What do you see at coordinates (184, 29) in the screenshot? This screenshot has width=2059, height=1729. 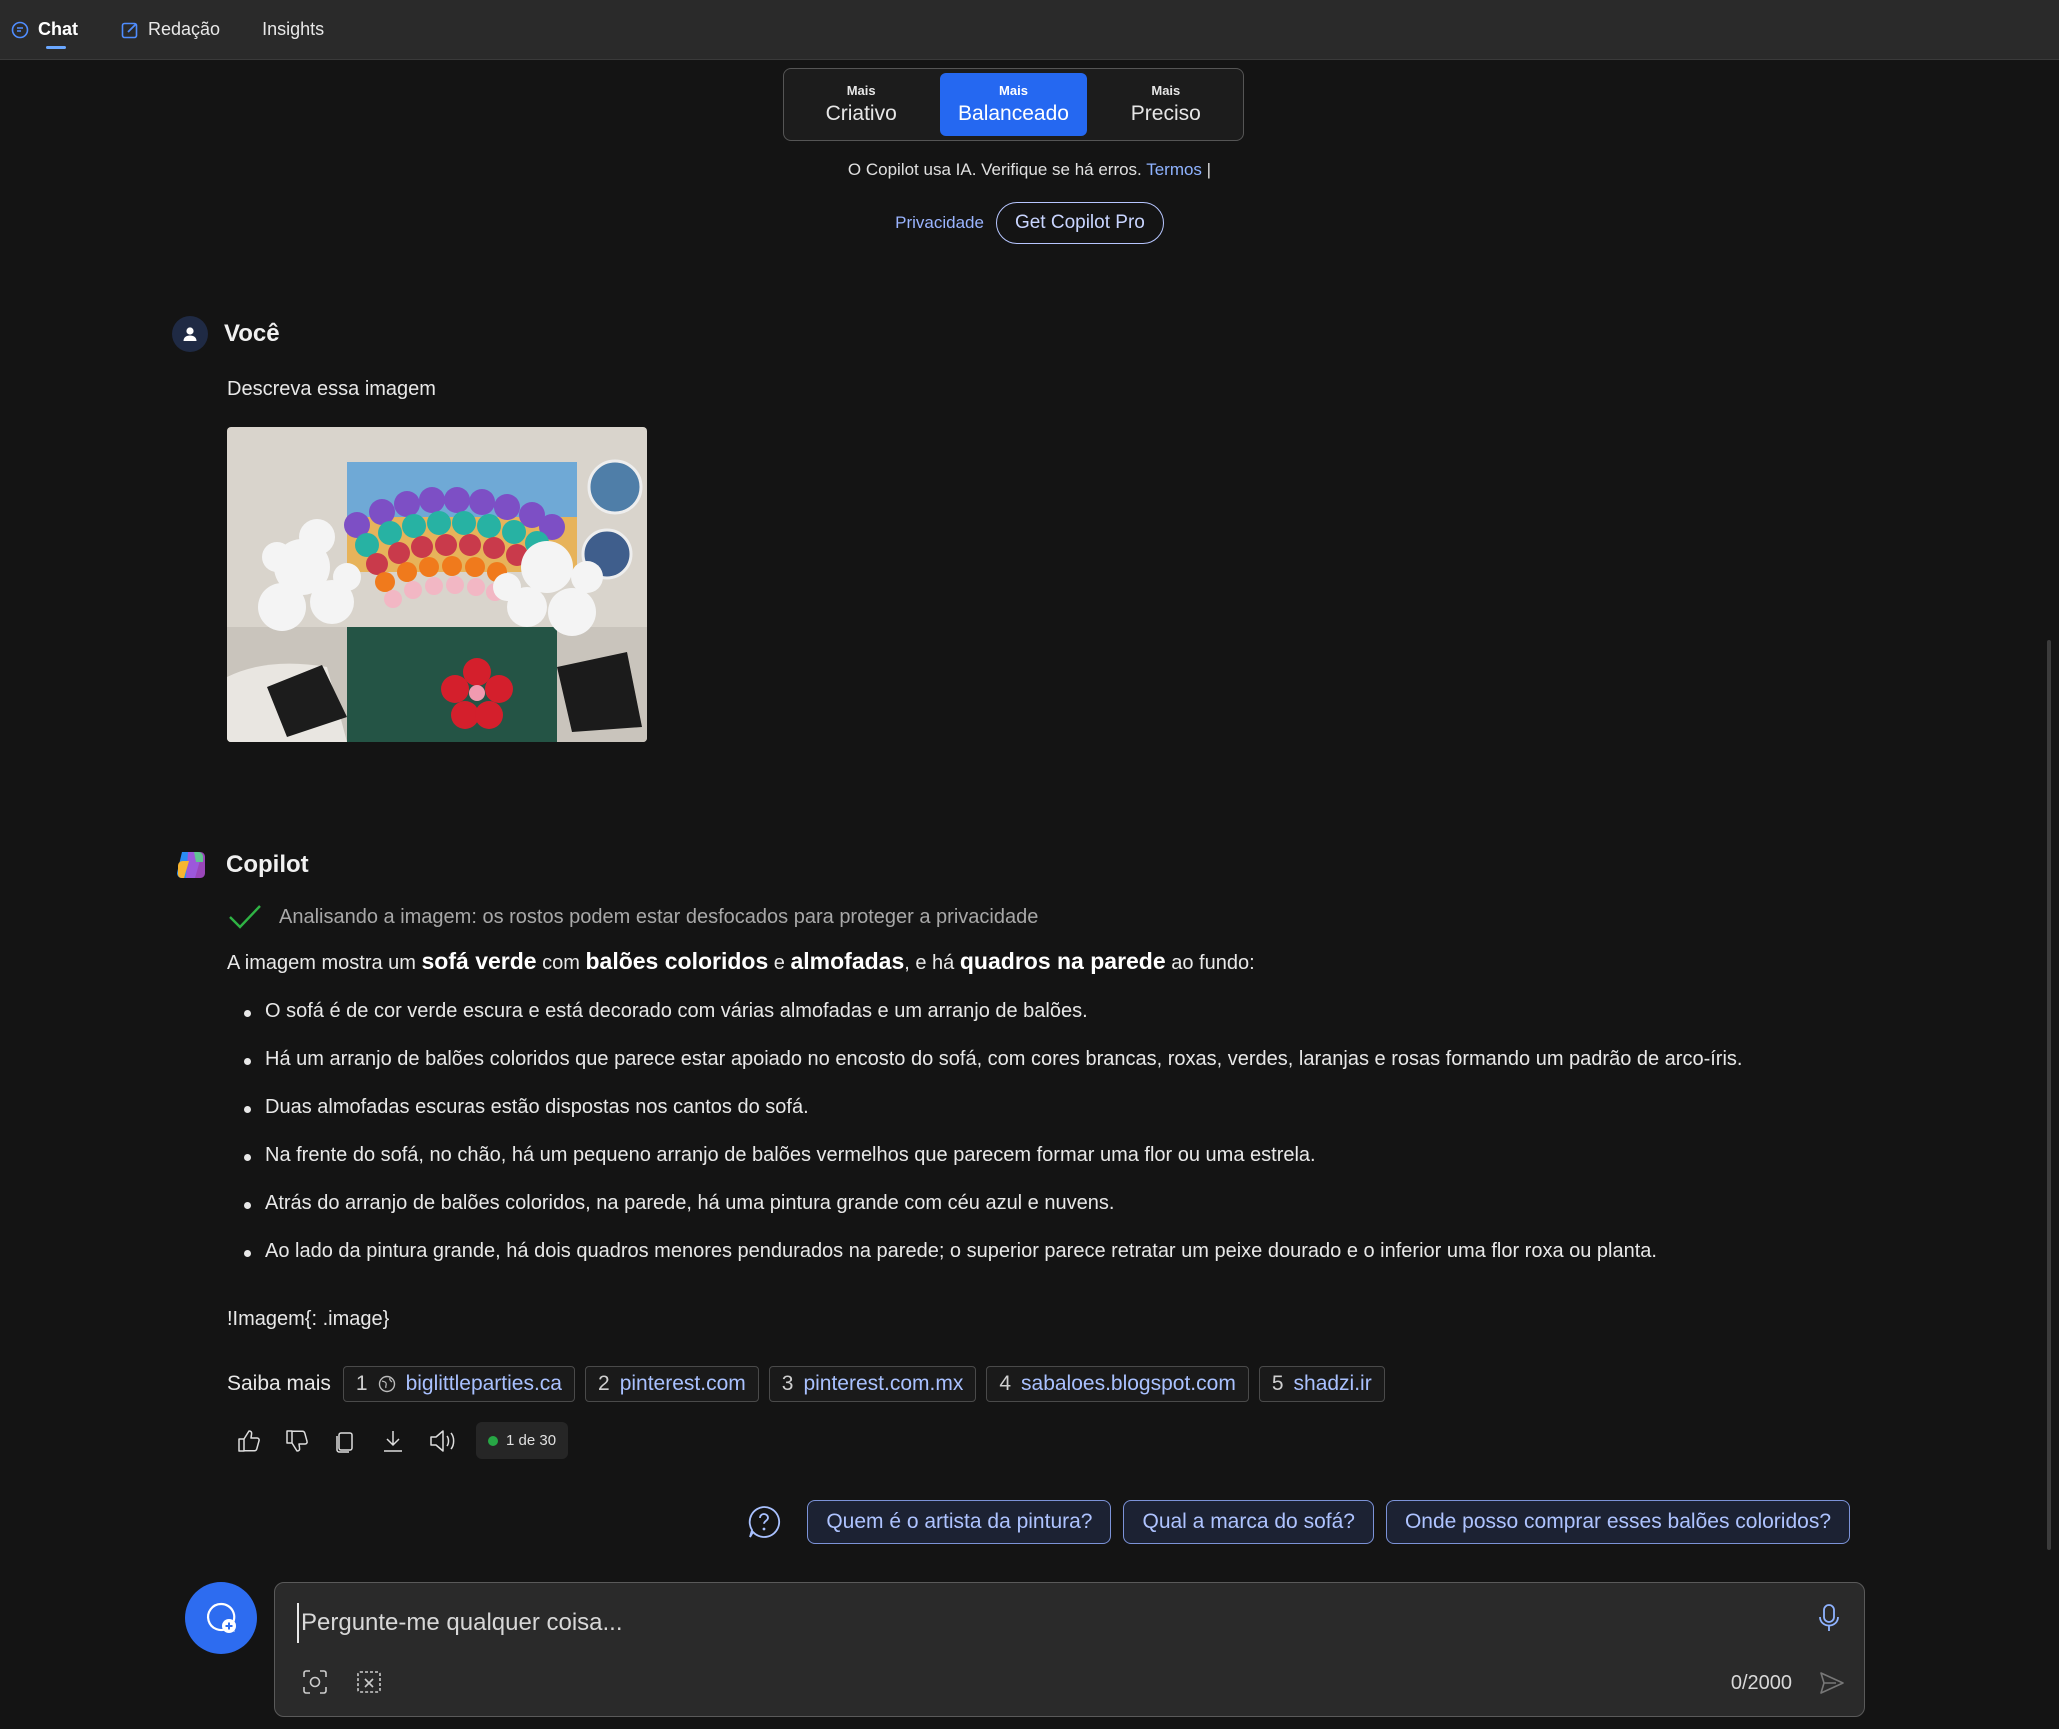 I see `tab-compose-label: Redação` at bounding box center [184, 29].